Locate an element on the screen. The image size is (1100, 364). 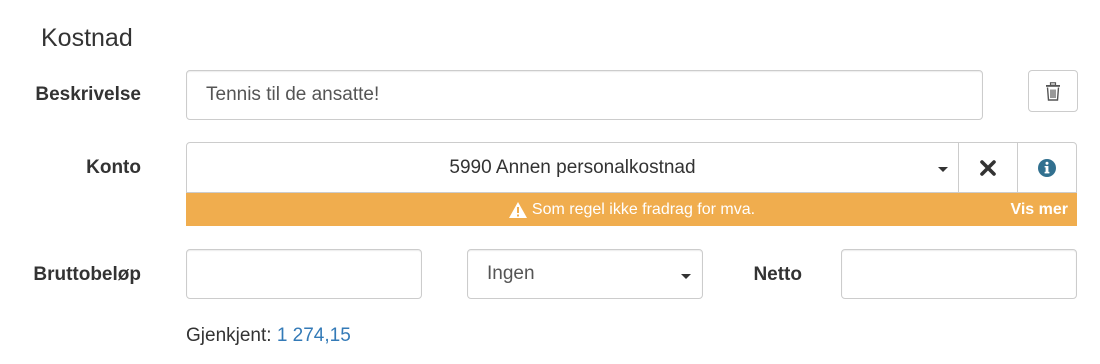
warning-icon is located at coordinates (517, 209).